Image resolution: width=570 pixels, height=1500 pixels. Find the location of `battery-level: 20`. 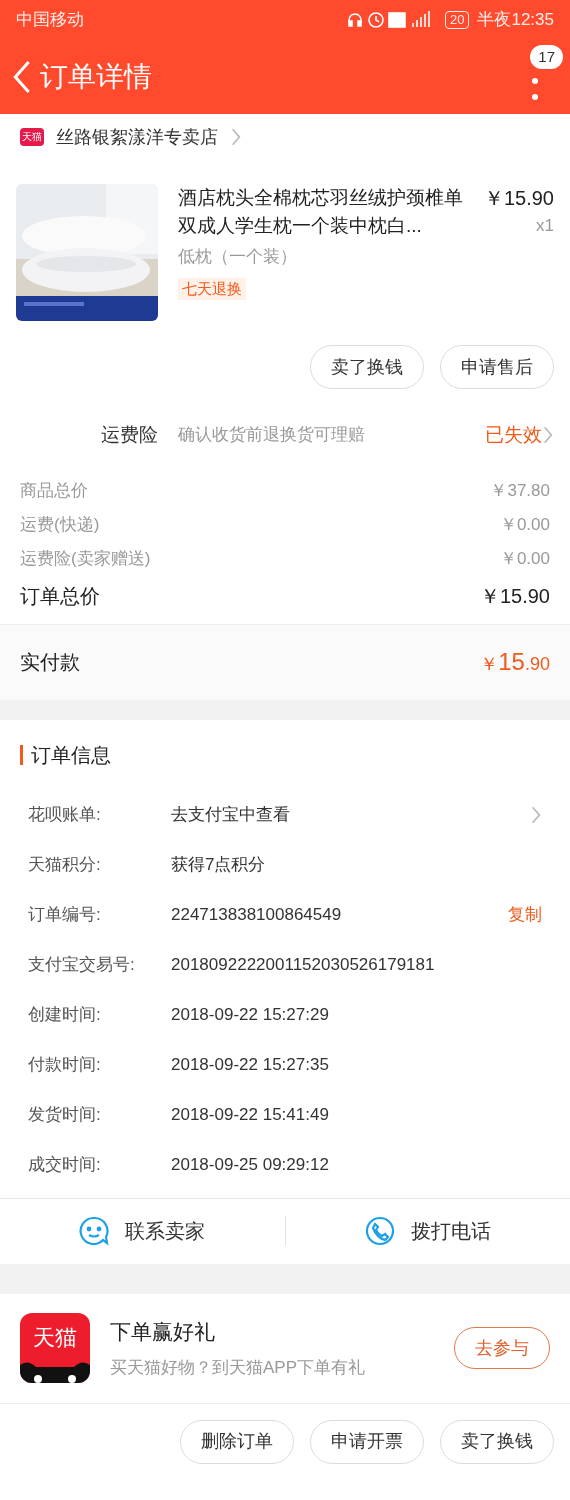

battery-level: 20 is located at coordinates (457, 20).